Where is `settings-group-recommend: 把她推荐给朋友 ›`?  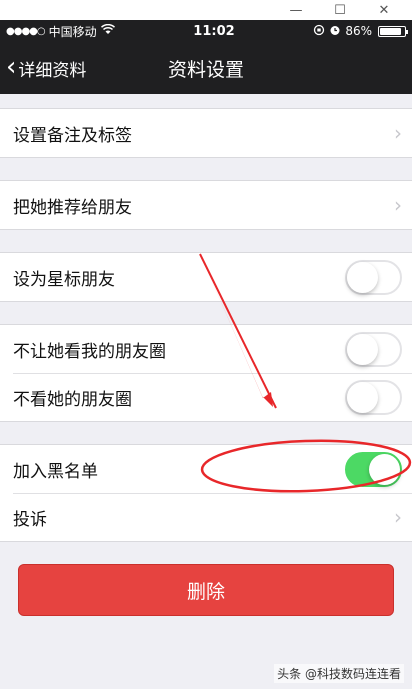
settings-group-recommend: 把她推荐给朋友 › is located at coordinates (206, 205).